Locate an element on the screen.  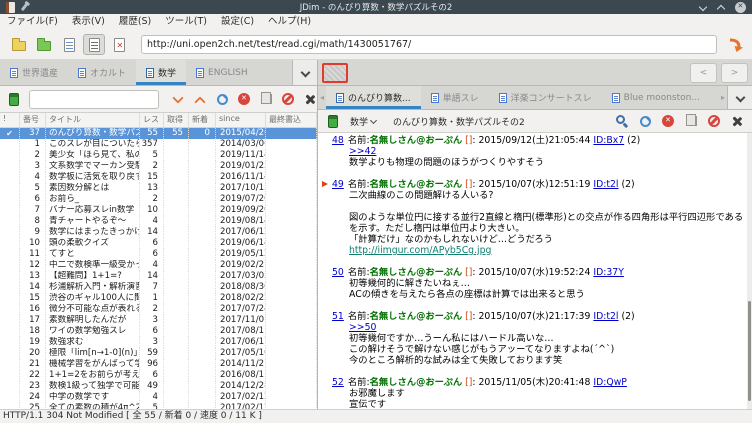
folder-yellow-button is located at coordinates (19, 44).